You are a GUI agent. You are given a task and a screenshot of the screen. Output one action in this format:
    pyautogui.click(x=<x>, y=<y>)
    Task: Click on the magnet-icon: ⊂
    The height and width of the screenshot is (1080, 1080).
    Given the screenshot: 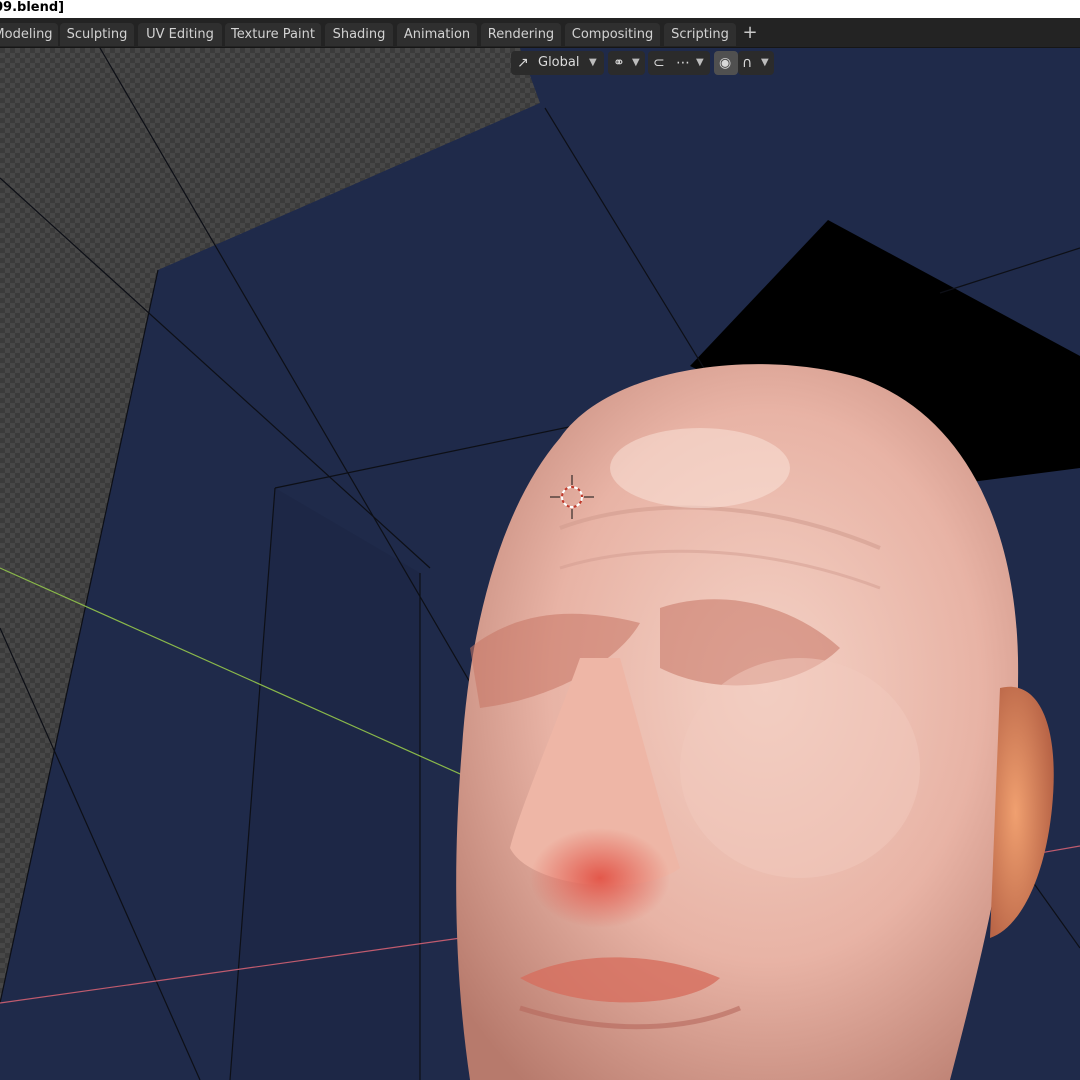 What is the action you would take?
    pyautogui.click(x=659, y=63)
    